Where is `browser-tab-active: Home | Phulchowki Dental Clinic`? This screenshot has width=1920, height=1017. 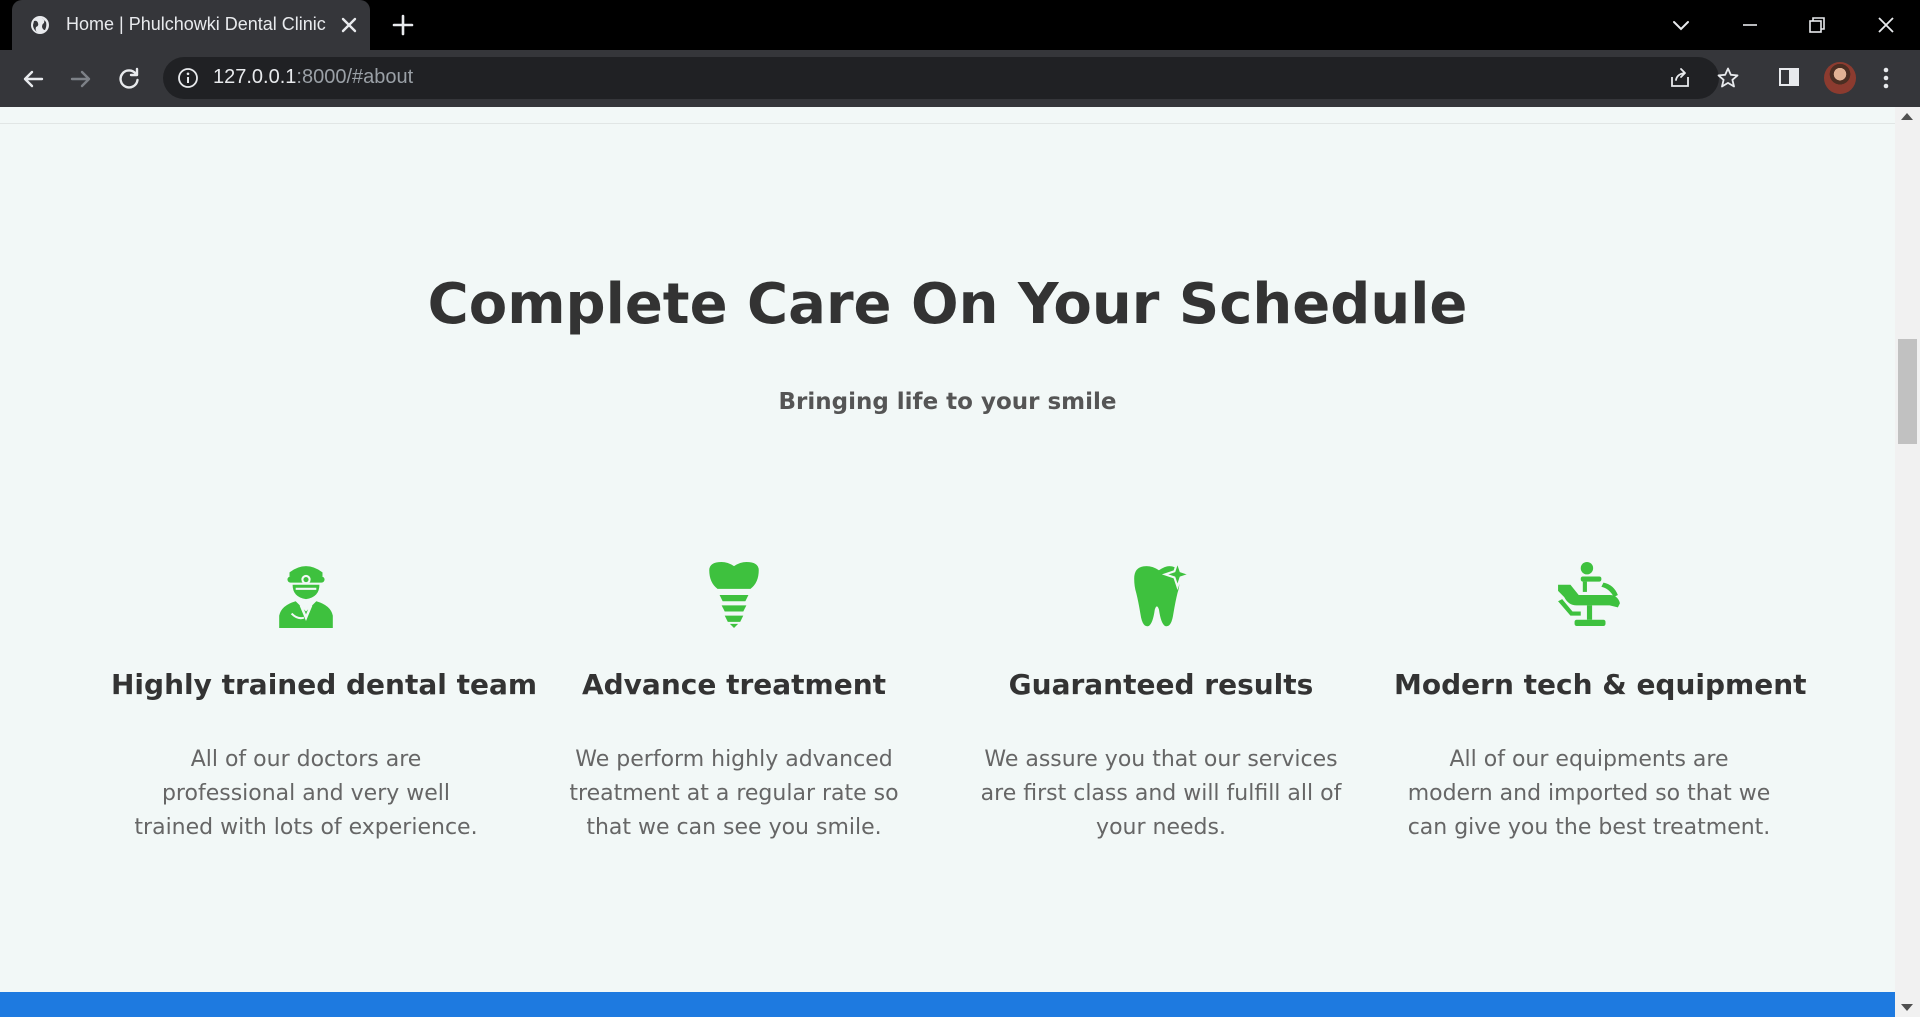 browser-tab-active: Home | Phulchowki Dental Clinic is located at coordinates (191, 25).